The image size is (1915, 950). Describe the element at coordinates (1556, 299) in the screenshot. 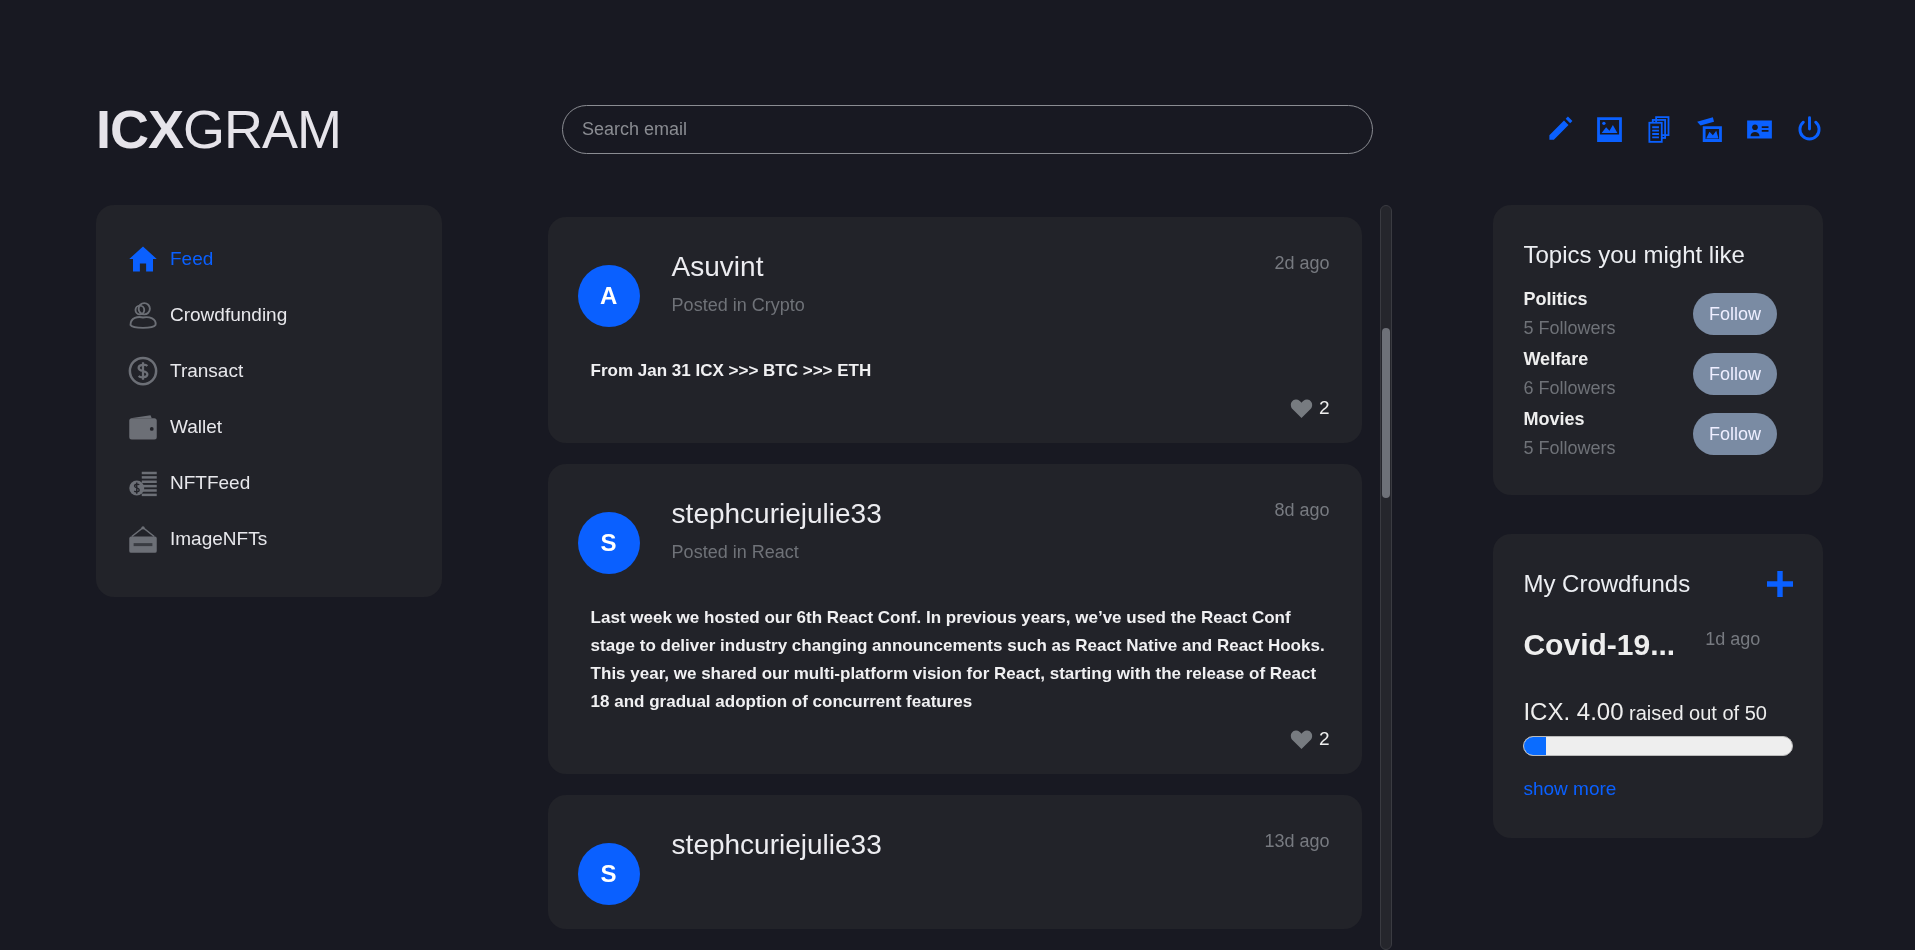

I see `topic-name: Politics` at that location.